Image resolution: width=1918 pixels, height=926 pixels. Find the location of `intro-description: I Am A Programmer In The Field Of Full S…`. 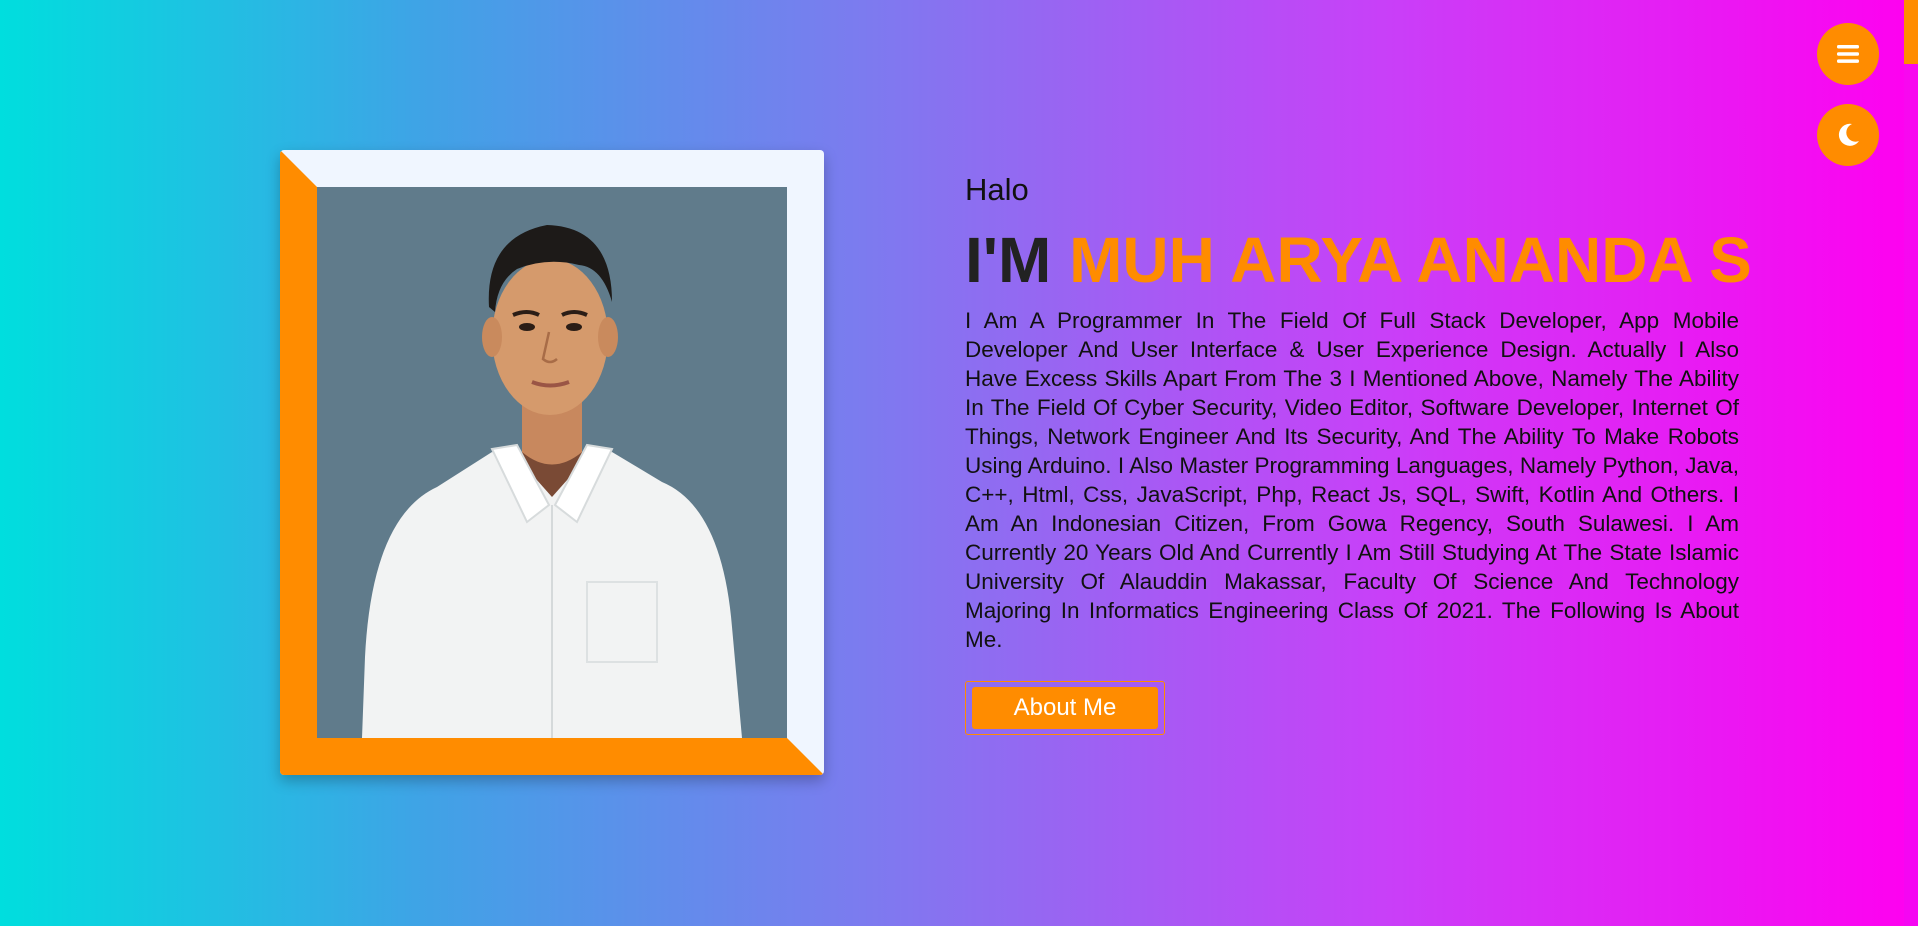

intro-description: I Am A Programmer In The Field Of Full S… is located at coordinates (1352, 480).